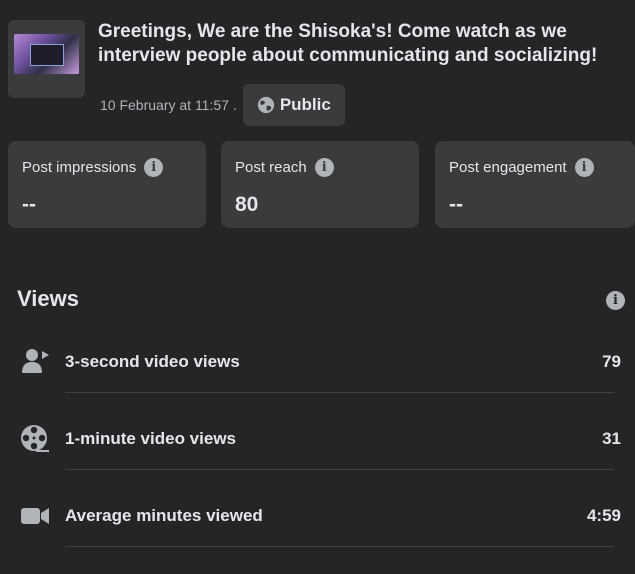 Image resolution: width=635 pixels, height=574 pixels. What do you see at coordinates (164, 515) in the screenshot?
I see `average-minutes-label: Average minutes viewed` at bounding box center [164, 515].